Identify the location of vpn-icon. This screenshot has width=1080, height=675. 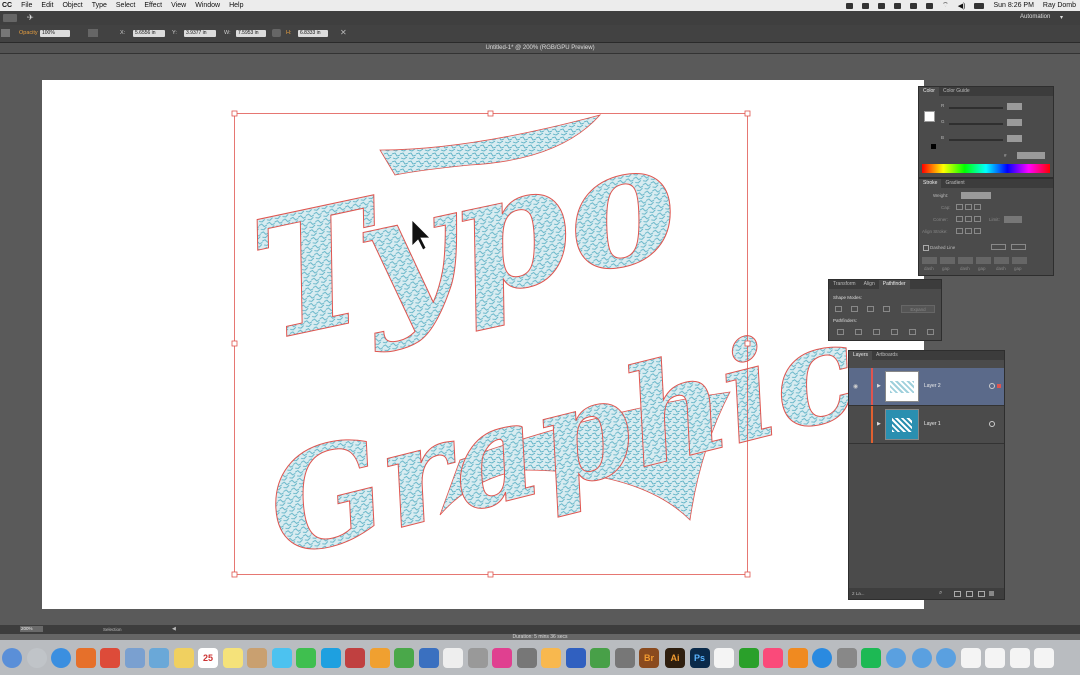
(575, 658).